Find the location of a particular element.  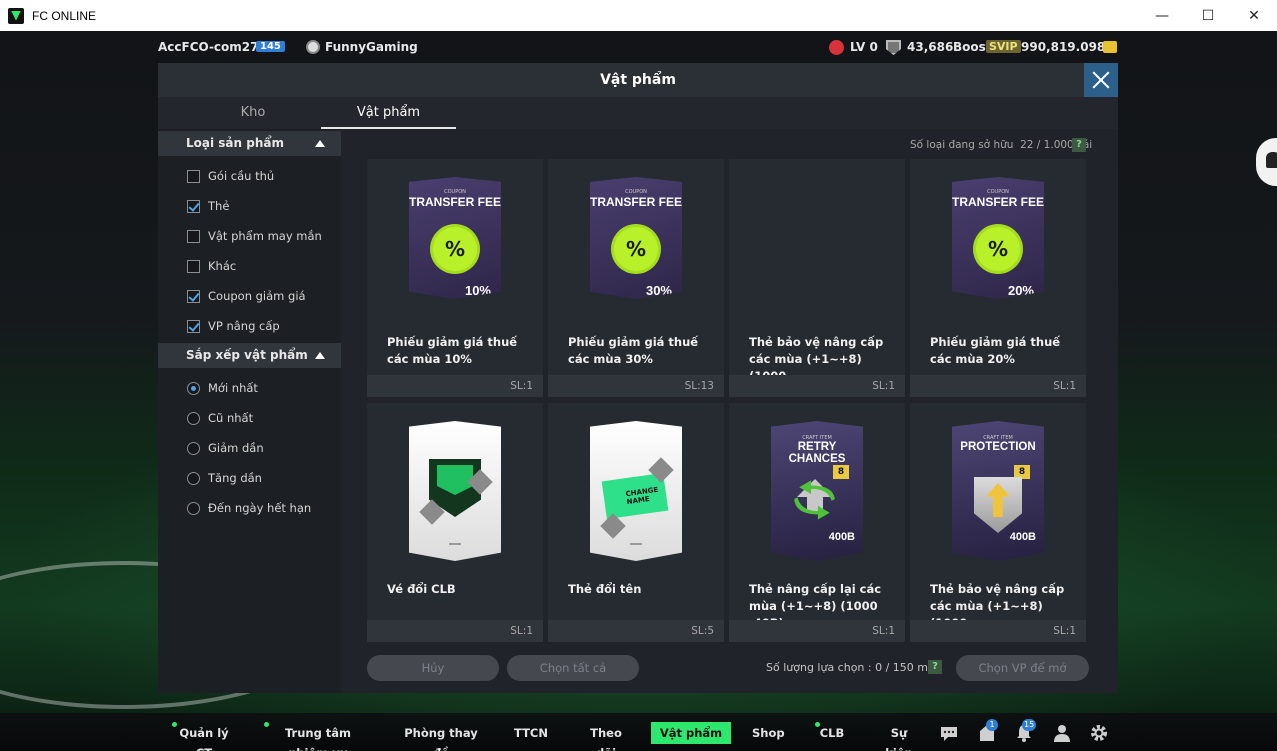

sort-ascending: Tăng dần is located at coordinates (224, 478).